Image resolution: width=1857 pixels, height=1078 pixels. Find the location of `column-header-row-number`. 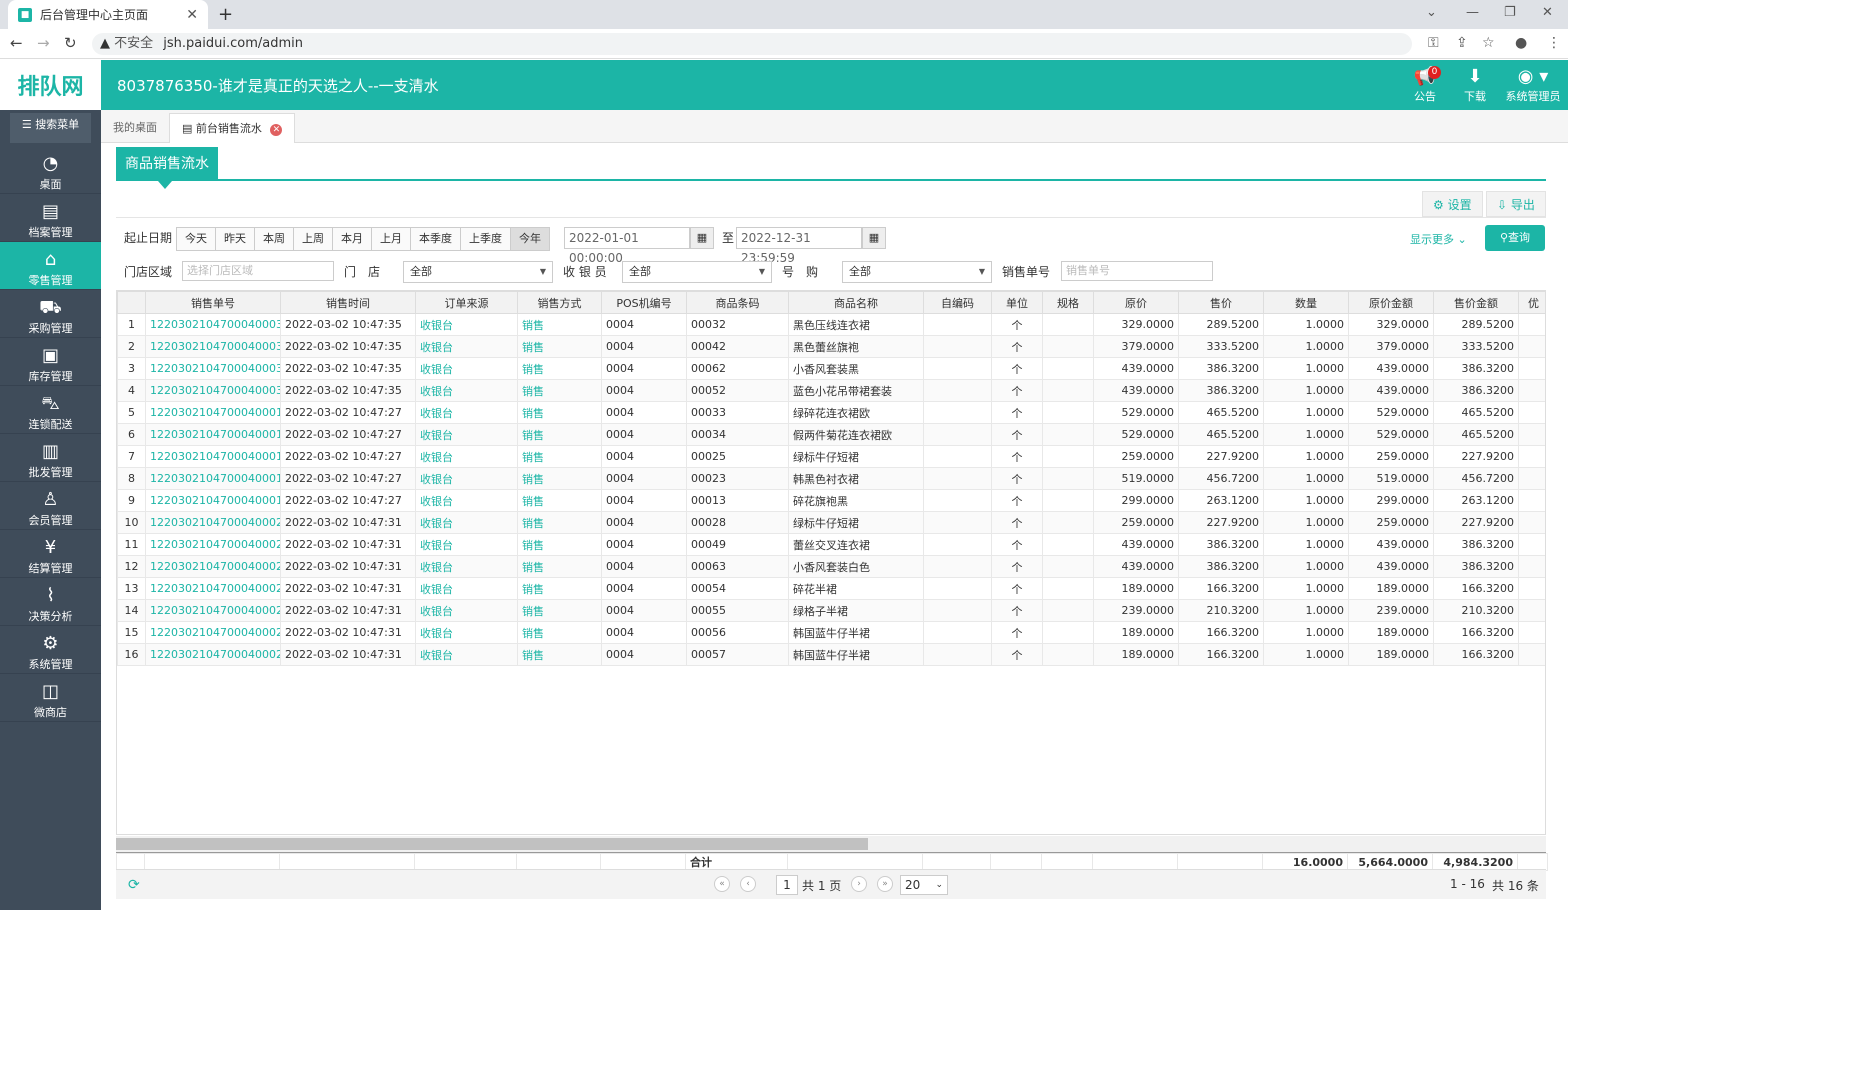

column-header-row-number is located at coordinates (131, 302).